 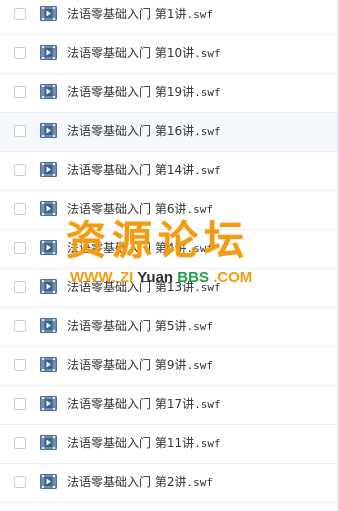 I want to click on file-name: 法语零基础入门 第17讲.swf, so click(x=144, y=404).